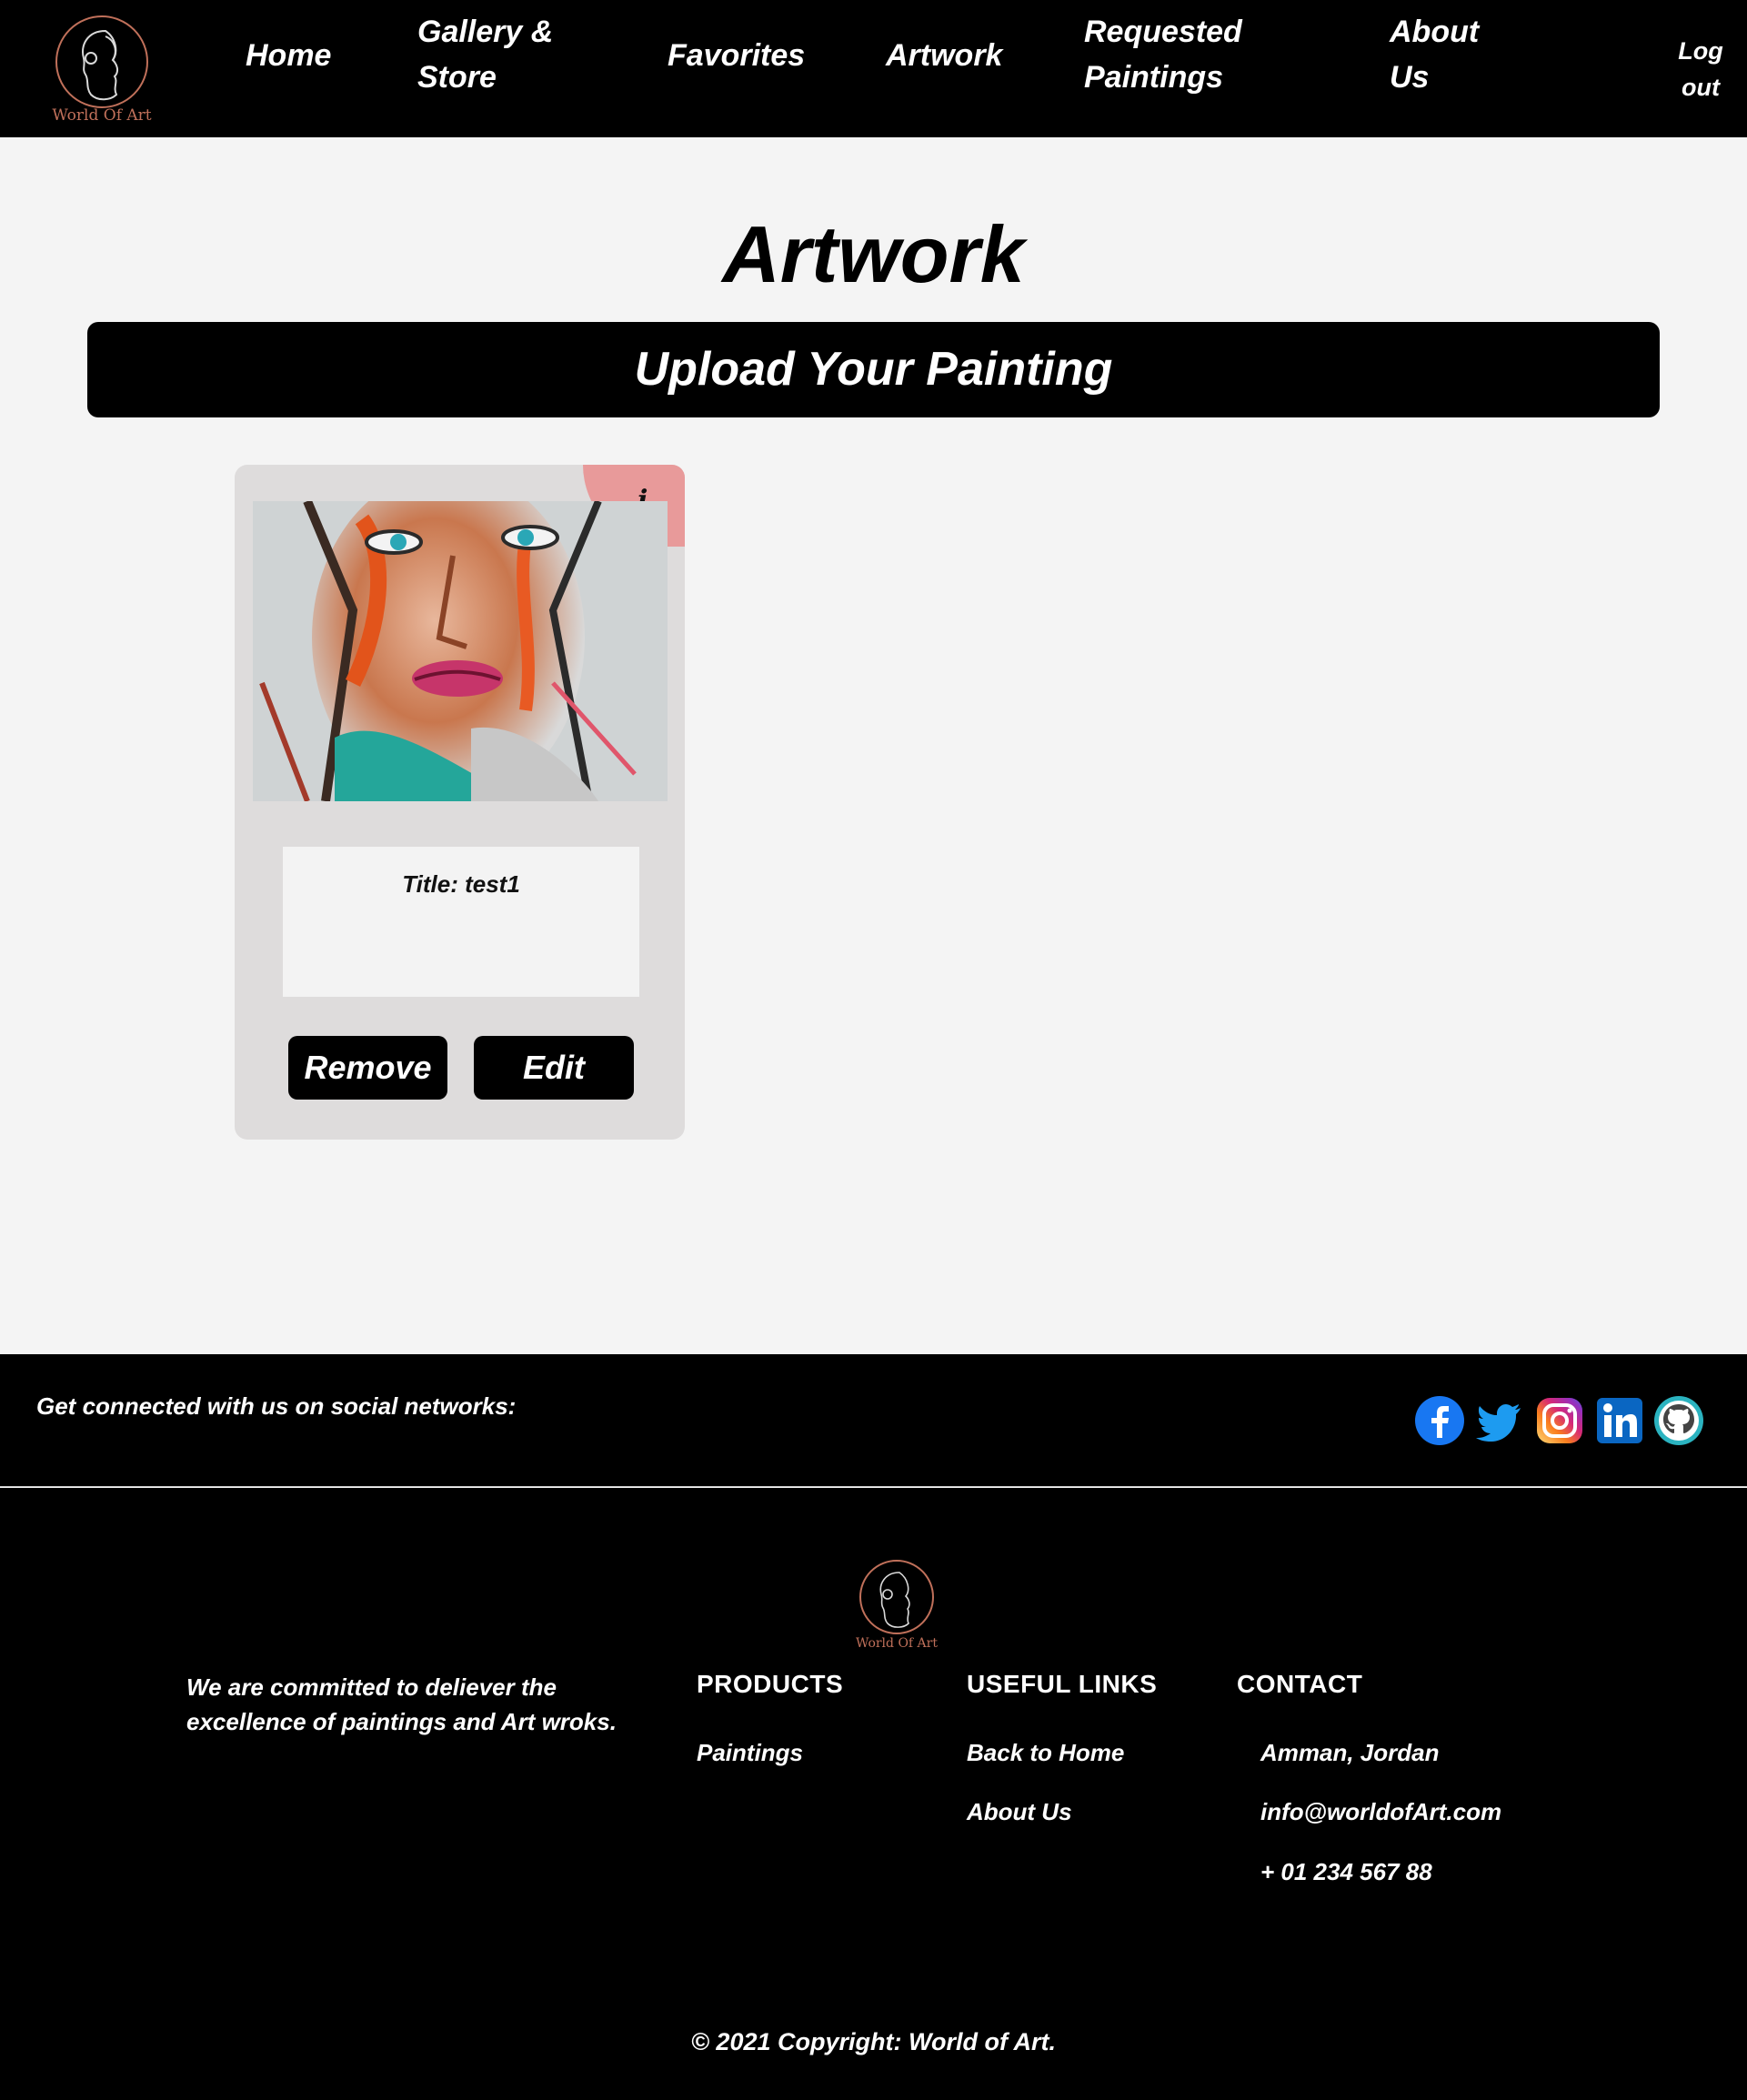 The width and height of the screenshot is (1747, 2100). What do you see at coordinates (1179, 54) in the screenshot?
I see `nav-requested-paintings: Requested Paintings` at bounding box center [1179, 54].